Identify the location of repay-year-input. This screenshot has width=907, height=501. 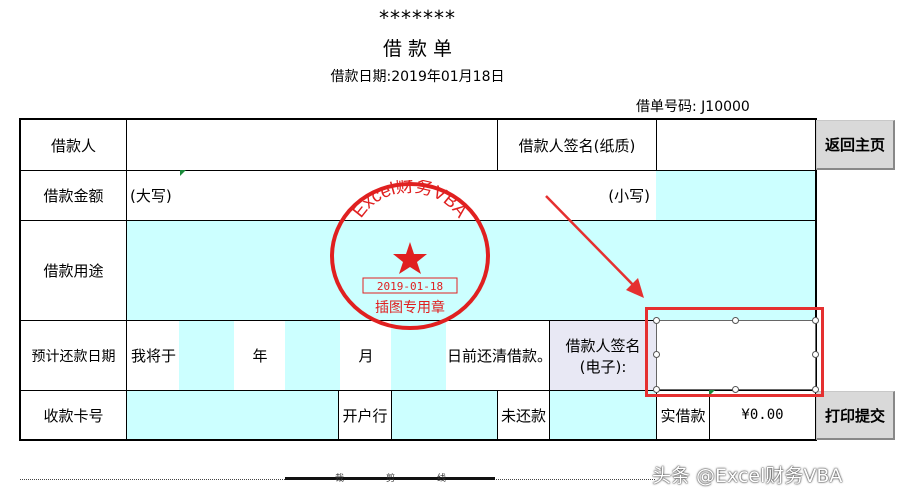
(207, 355).